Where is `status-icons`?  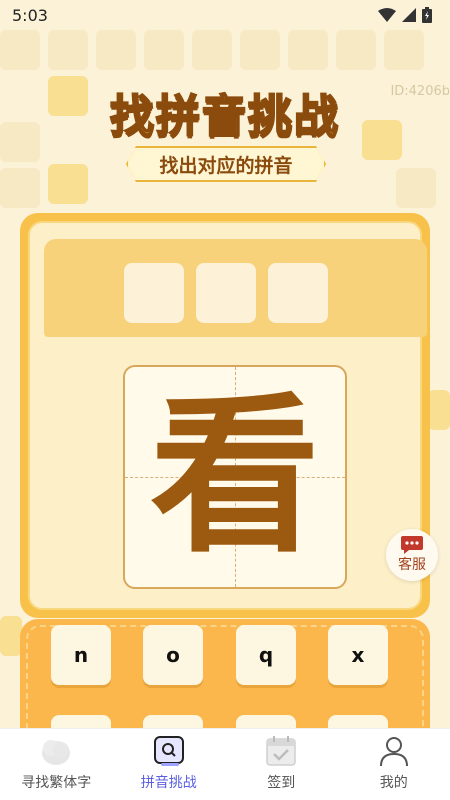 status-icons is located at coordinates (405, 15).